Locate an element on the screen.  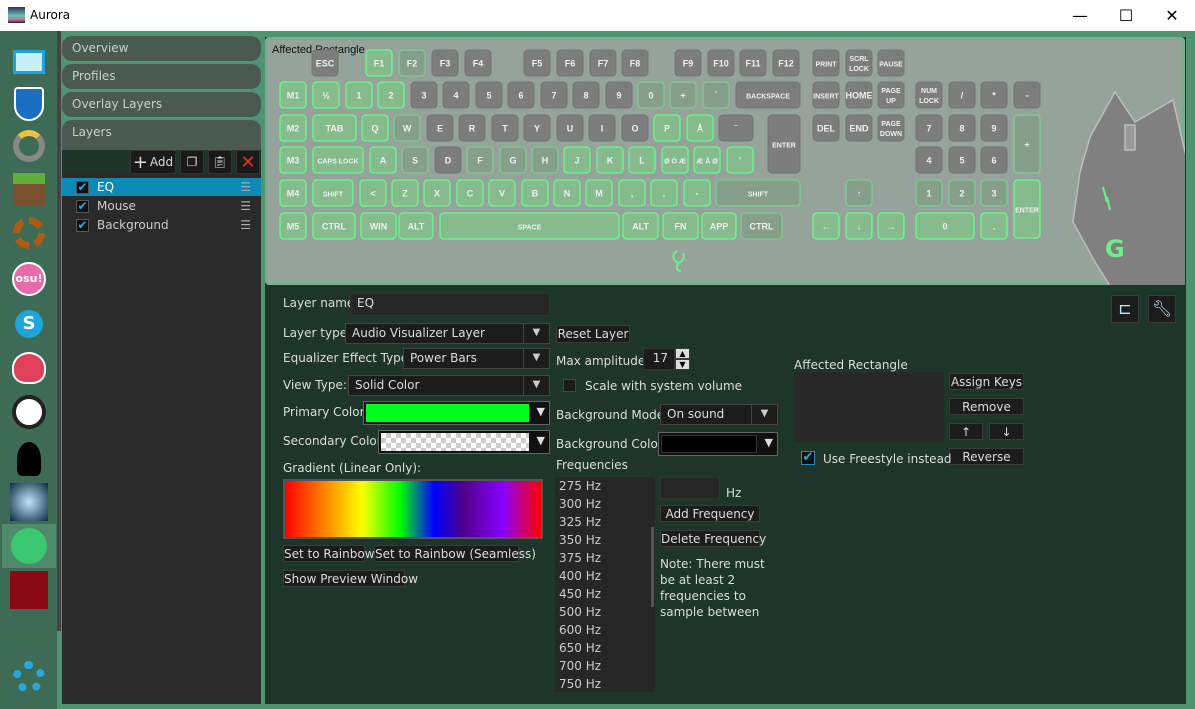
key-↓: ↓ is located at coordinates (859, 226).